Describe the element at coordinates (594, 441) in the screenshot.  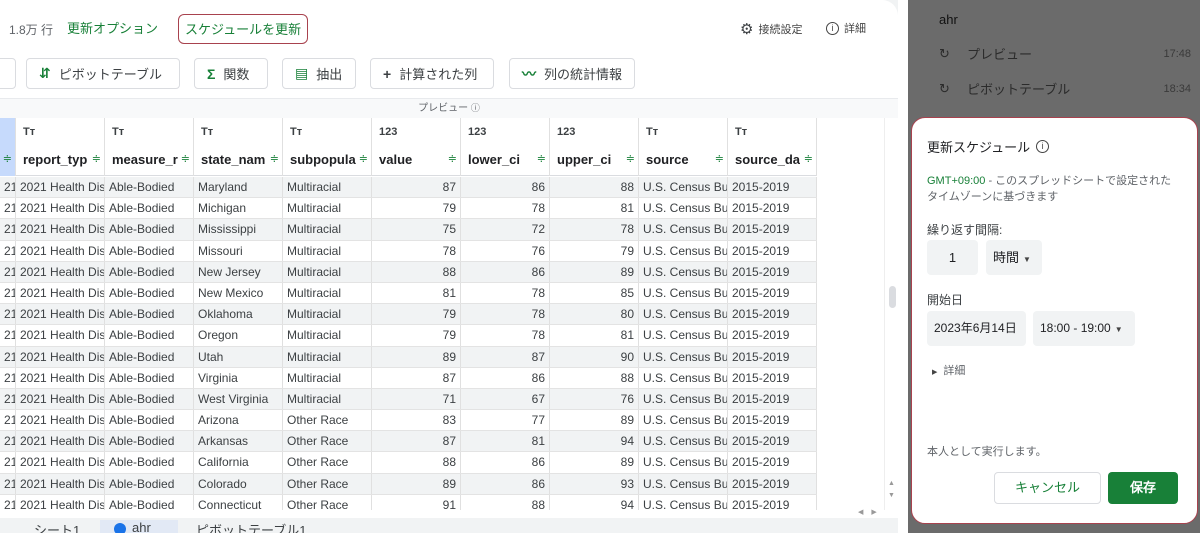
I see `table-cell: 94` at that location.